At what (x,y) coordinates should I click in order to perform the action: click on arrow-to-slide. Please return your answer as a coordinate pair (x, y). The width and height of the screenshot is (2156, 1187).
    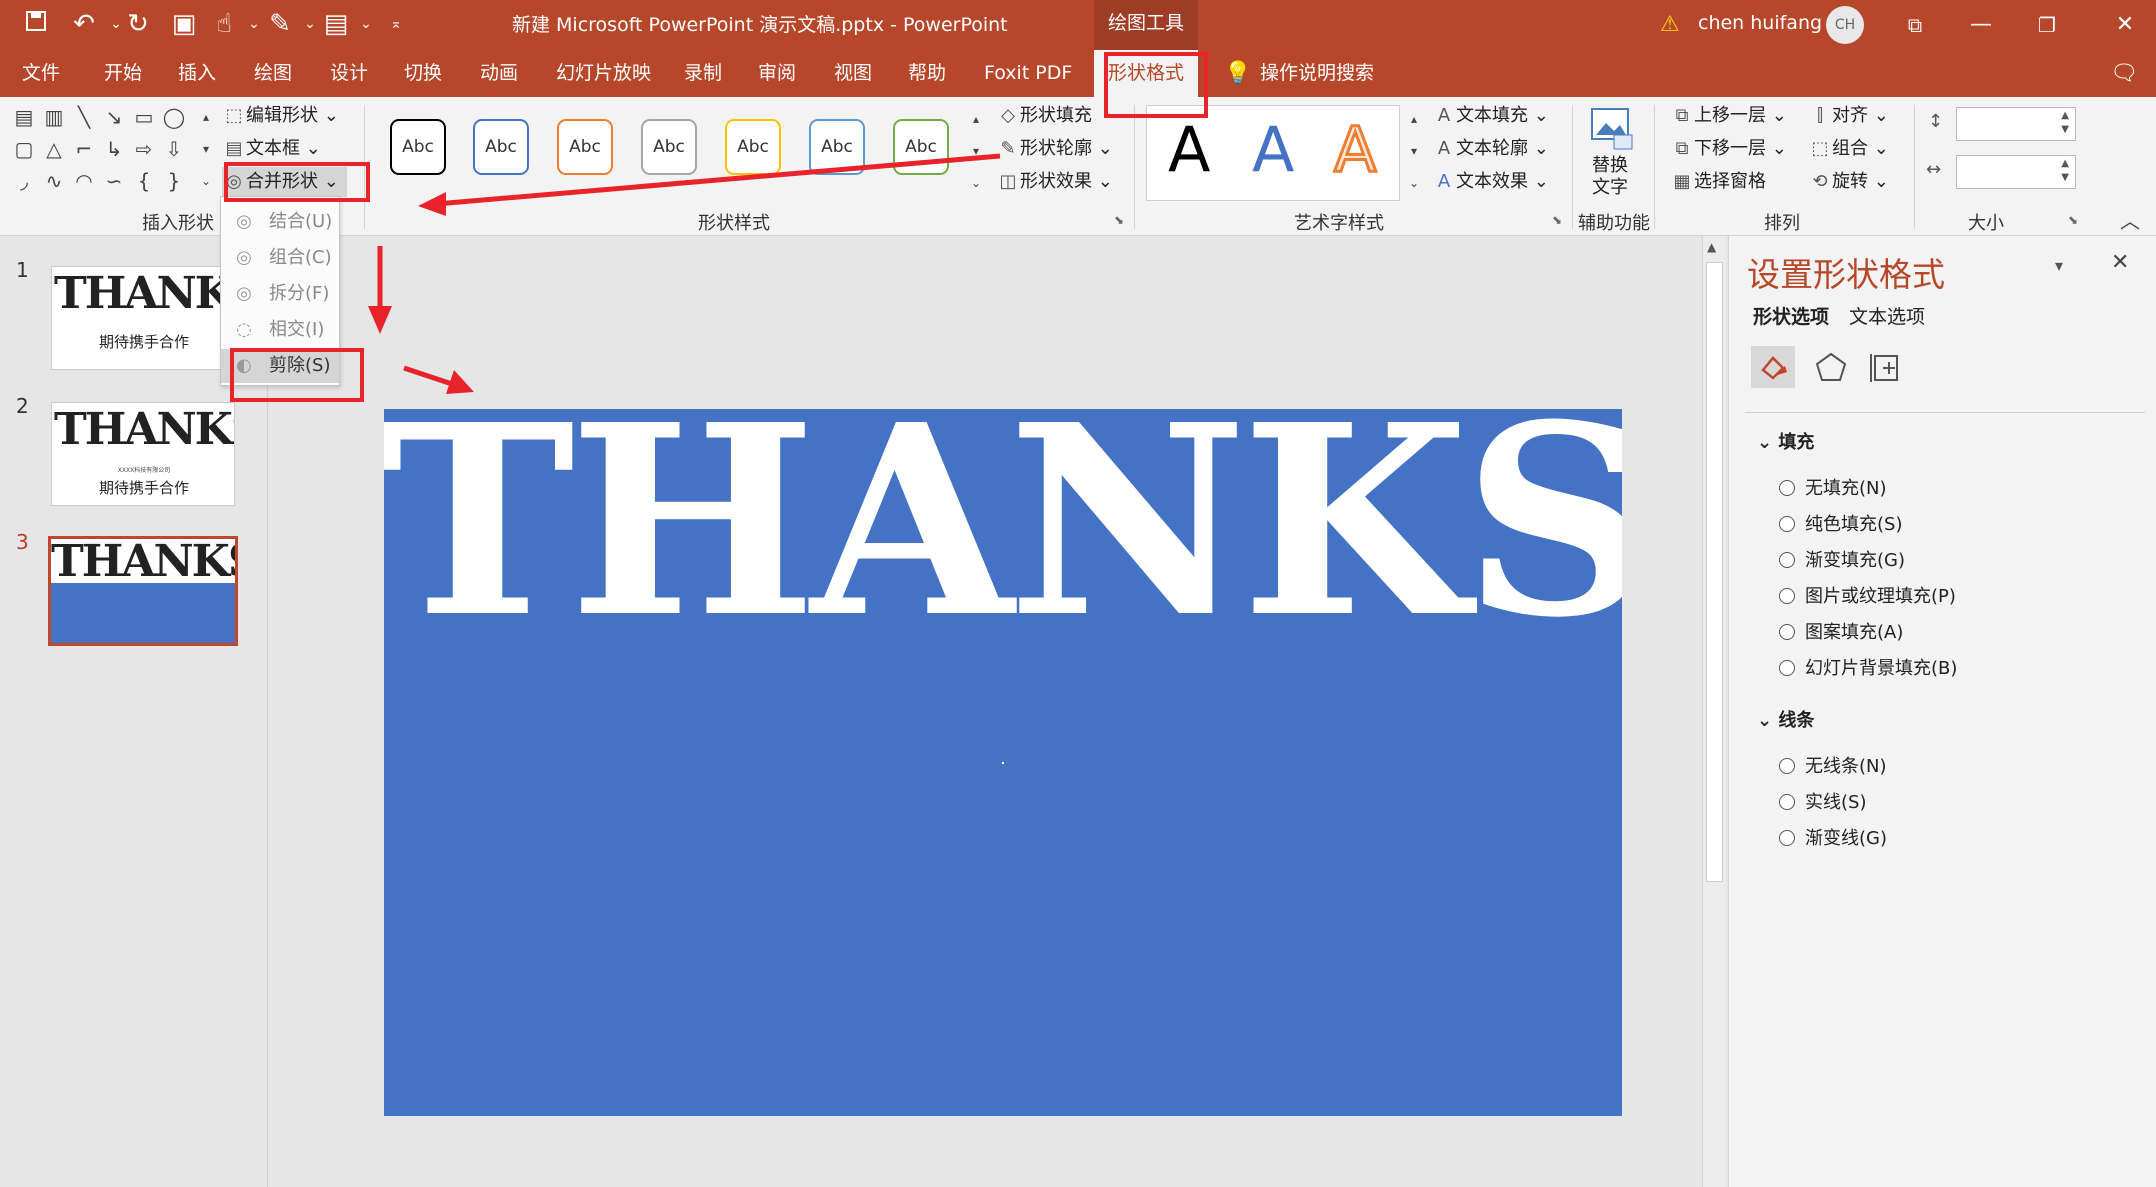
    Looking at the image, I should click on (428, 376).